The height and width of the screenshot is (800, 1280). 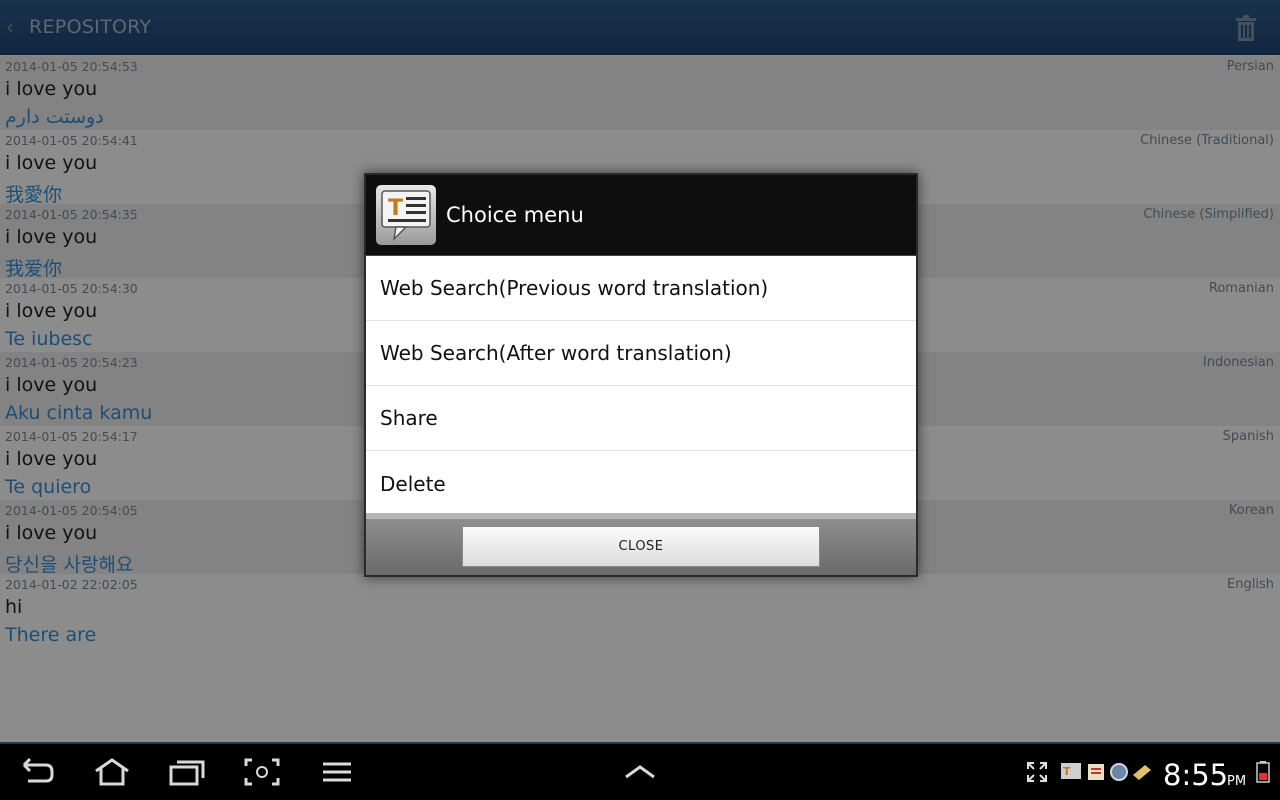 I want to click on clock-time: 8:55, so click(x=1196, y=775).